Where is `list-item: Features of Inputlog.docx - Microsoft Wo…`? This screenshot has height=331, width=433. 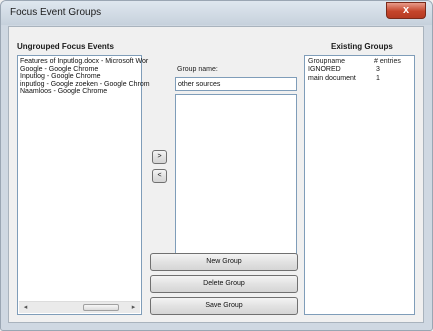 list-item: Features of Inputlog.docx - Microsoft Wo… is located at coordinates (83, 62).